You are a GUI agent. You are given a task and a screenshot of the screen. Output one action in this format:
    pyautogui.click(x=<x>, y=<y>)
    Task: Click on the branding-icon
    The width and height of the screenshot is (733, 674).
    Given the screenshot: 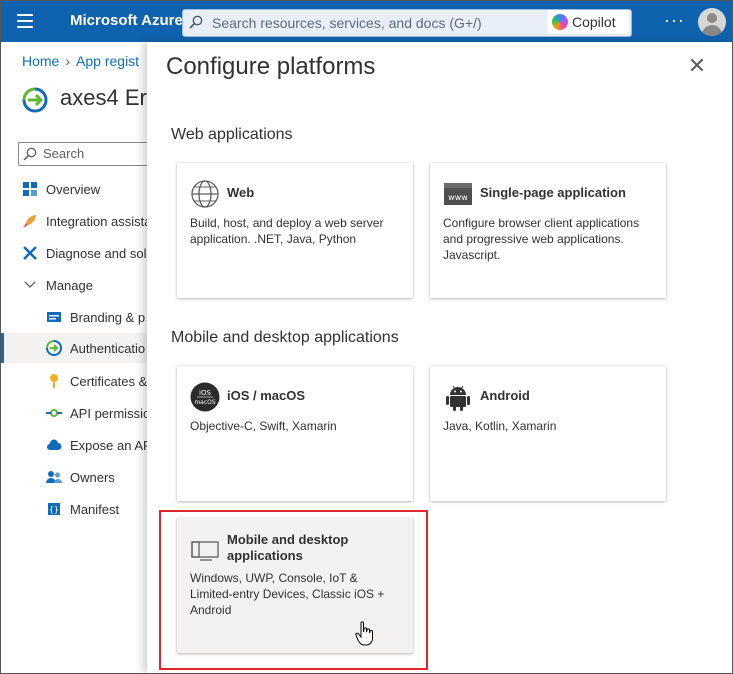 What is the action you would take?
    pyautogui.click(x=54, y=317)
    